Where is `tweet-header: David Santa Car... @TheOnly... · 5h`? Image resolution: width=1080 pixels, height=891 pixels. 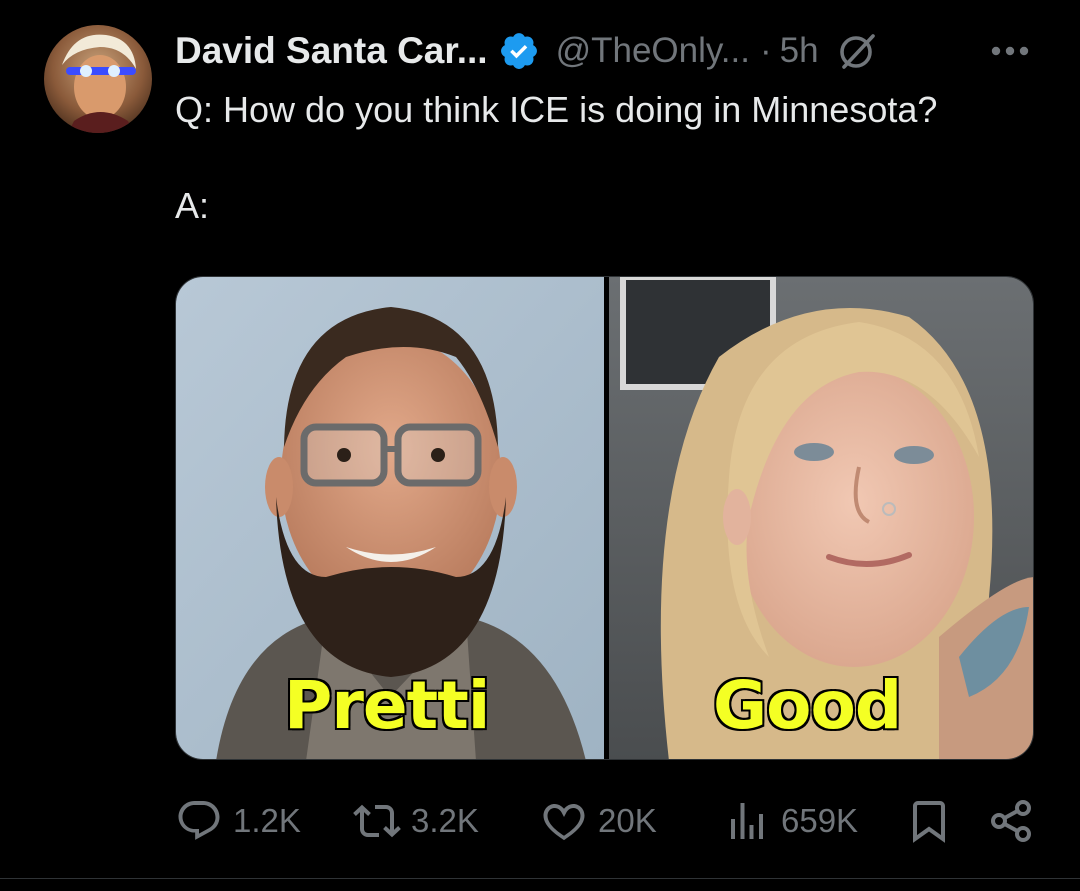 tweet-header: David Santa Car... @TheOnly... · 5h is located at coordinates (526, 51).